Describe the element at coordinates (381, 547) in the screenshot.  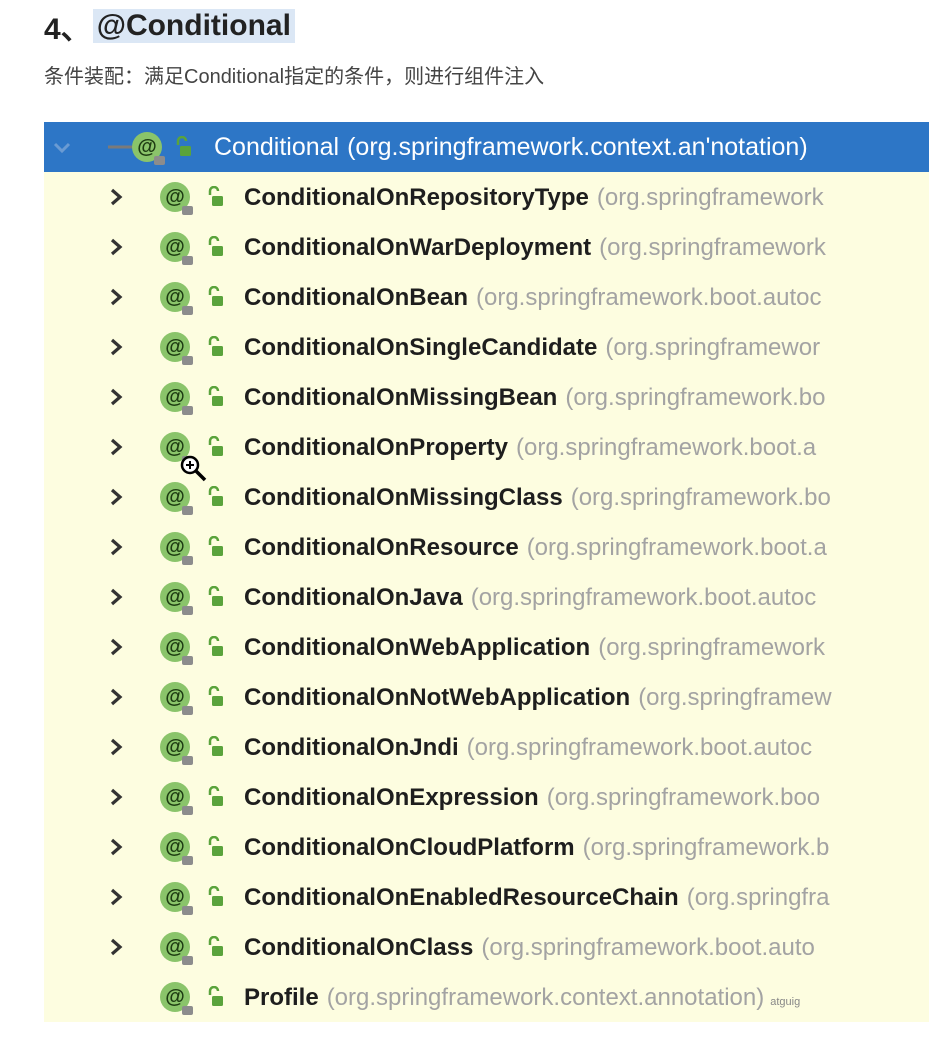
I see `type-name: ConditionalOnResource` at that location.